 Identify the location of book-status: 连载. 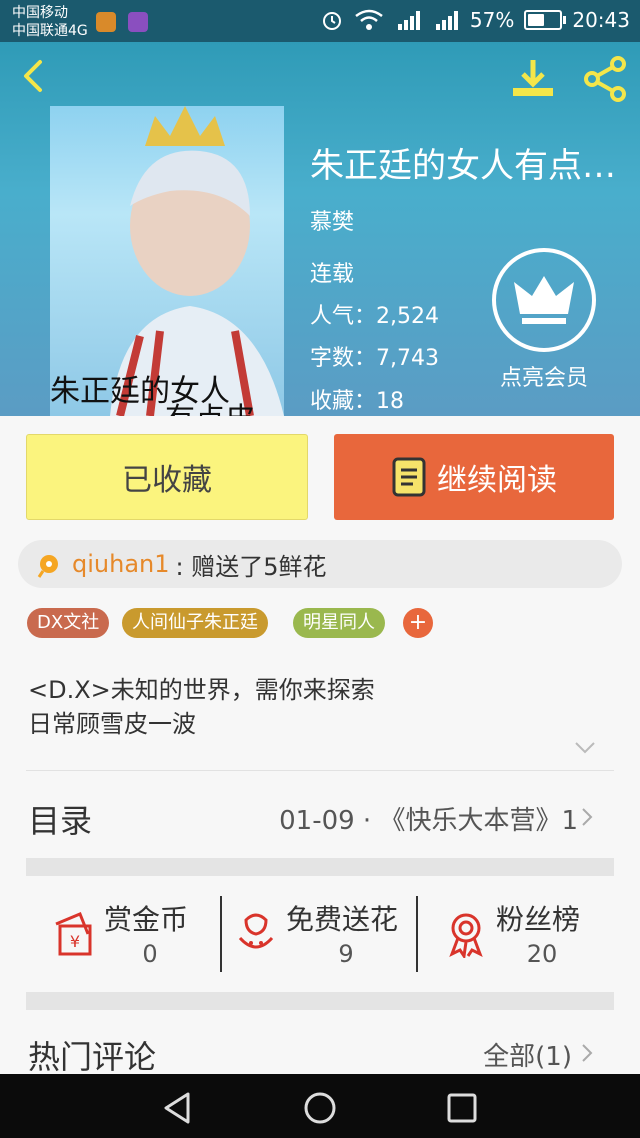
(332, 274).